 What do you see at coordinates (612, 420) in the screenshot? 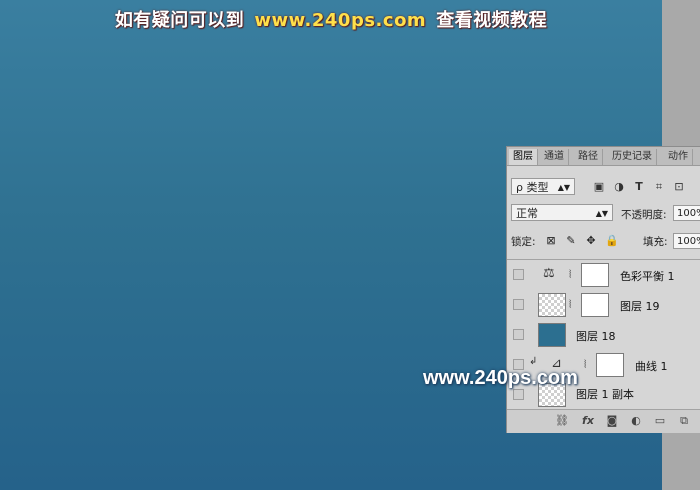
I see `add-mask-icon: ◙` at bounding box center [612, 420].